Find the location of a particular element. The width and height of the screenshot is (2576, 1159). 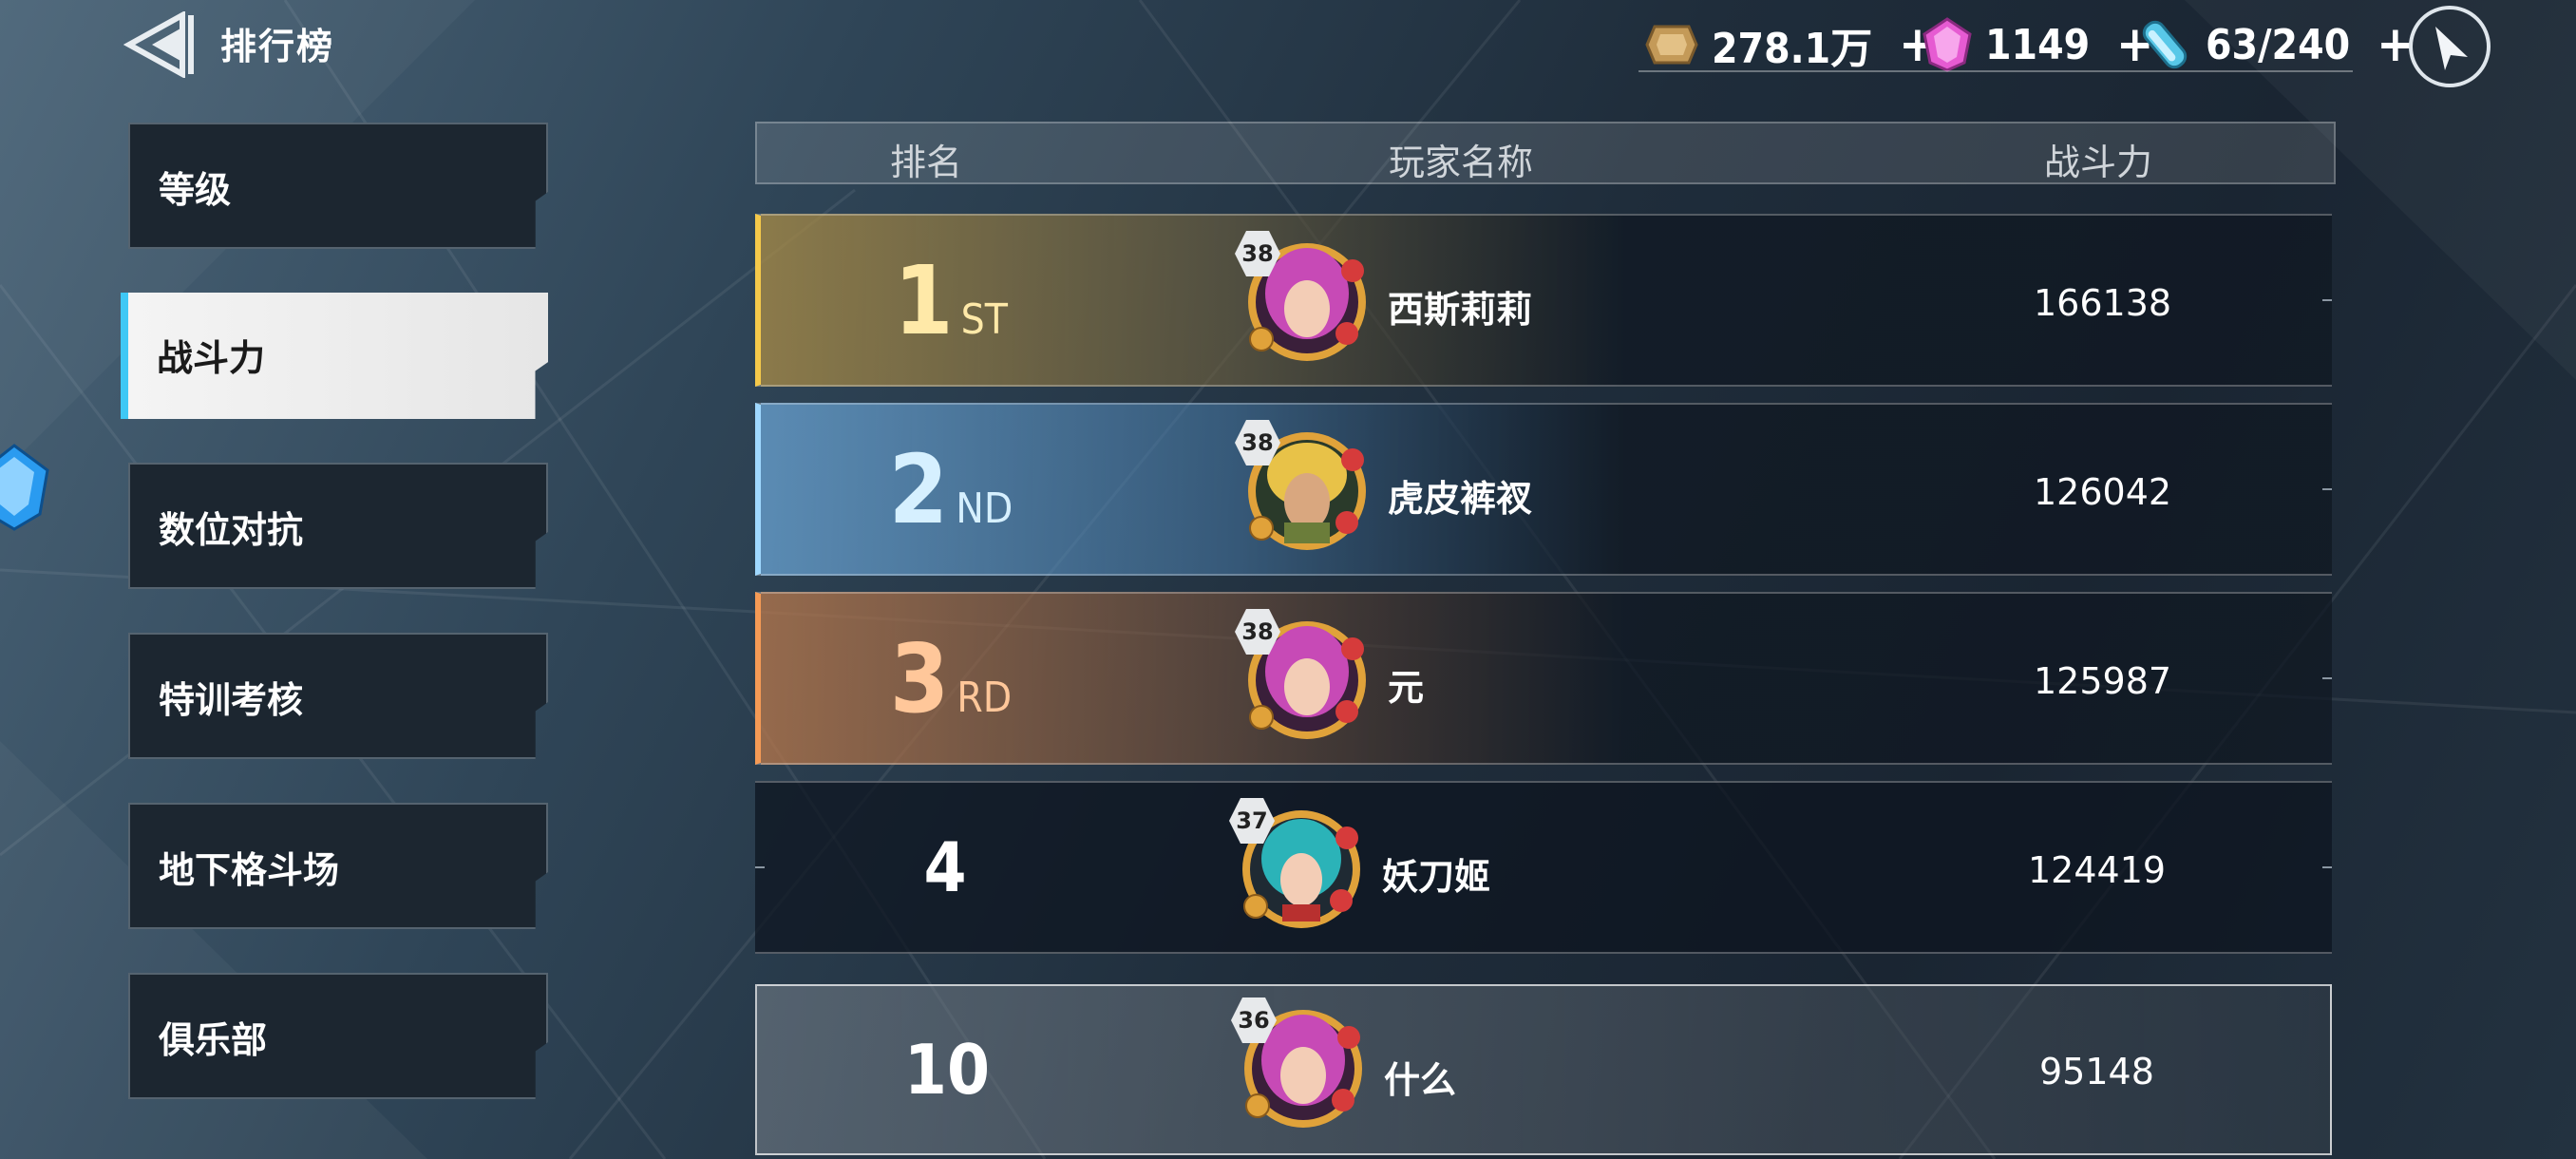

energy-amount: 63/240 is located at coordinates (2278, 44).